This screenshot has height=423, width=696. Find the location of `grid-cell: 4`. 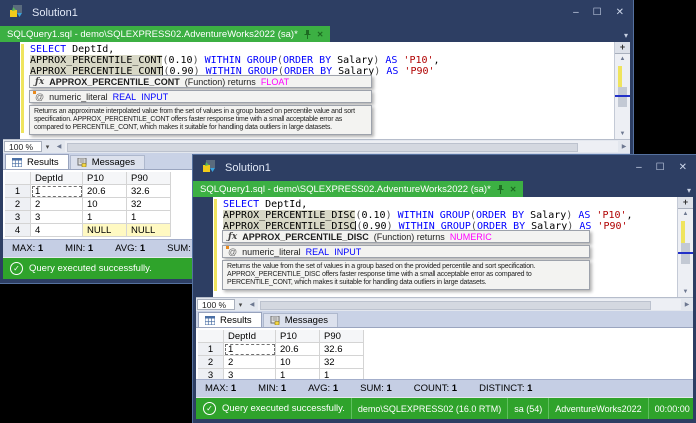

grid-cell: 4 is located at coordinates (57, 230).